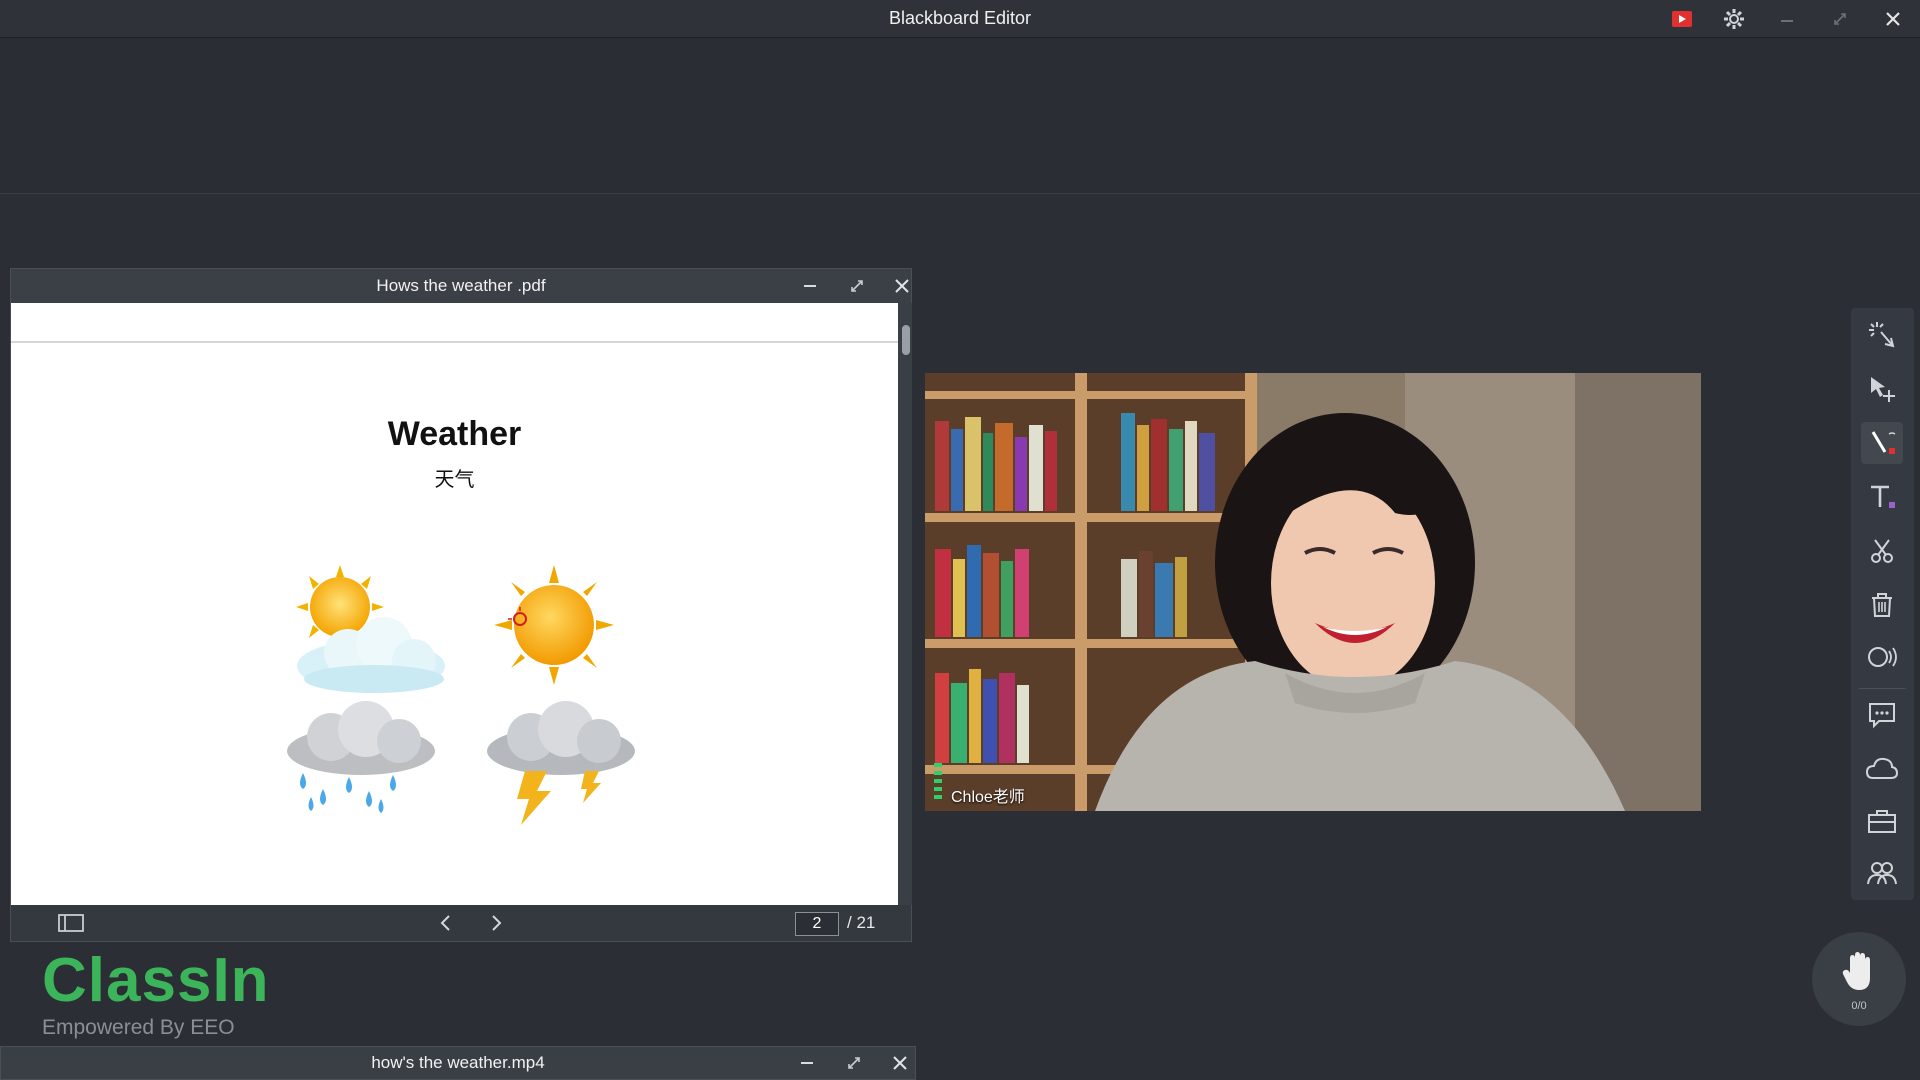 This screenshot has width=1920, height=1080. What do you see at coordinates (906, 340) in the screenshot?
I see `pdf-scrollbar-thumb` at bounding box center [906, 340].